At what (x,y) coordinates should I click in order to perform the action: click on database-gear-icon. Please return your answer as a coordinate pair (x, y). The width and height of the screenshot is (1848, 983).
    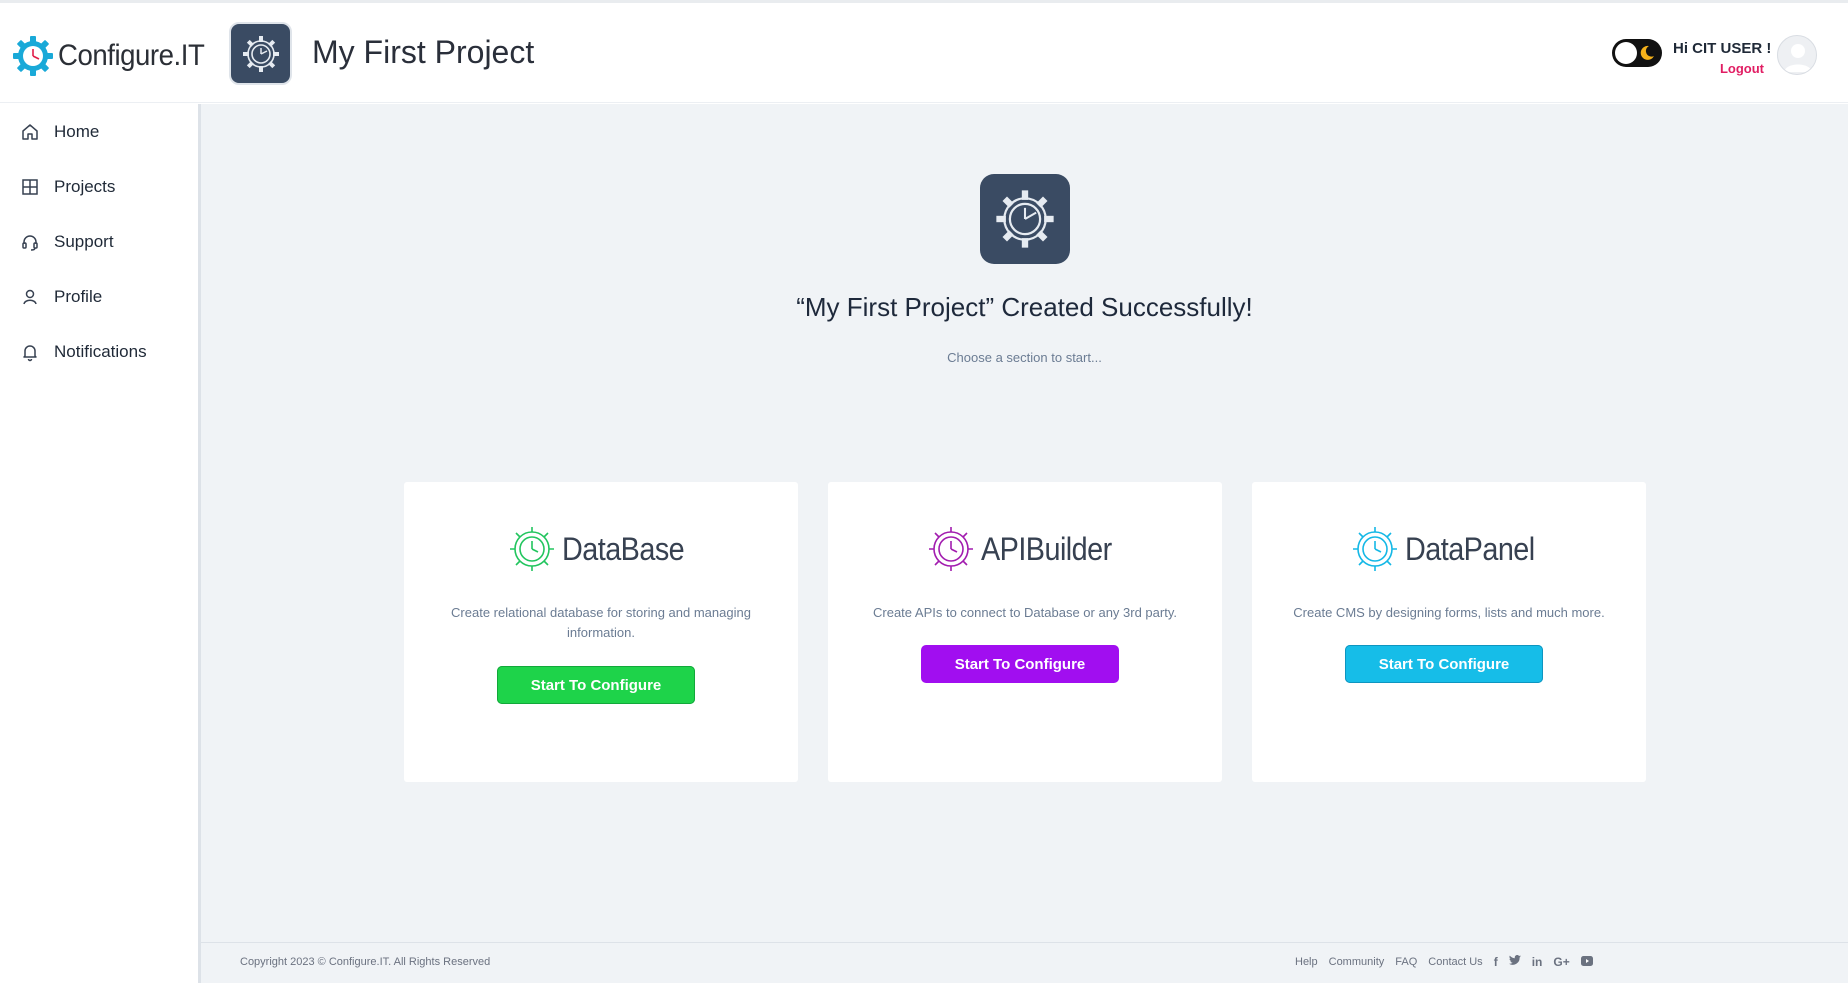
    Looking at the image, I should click on (531, 549).